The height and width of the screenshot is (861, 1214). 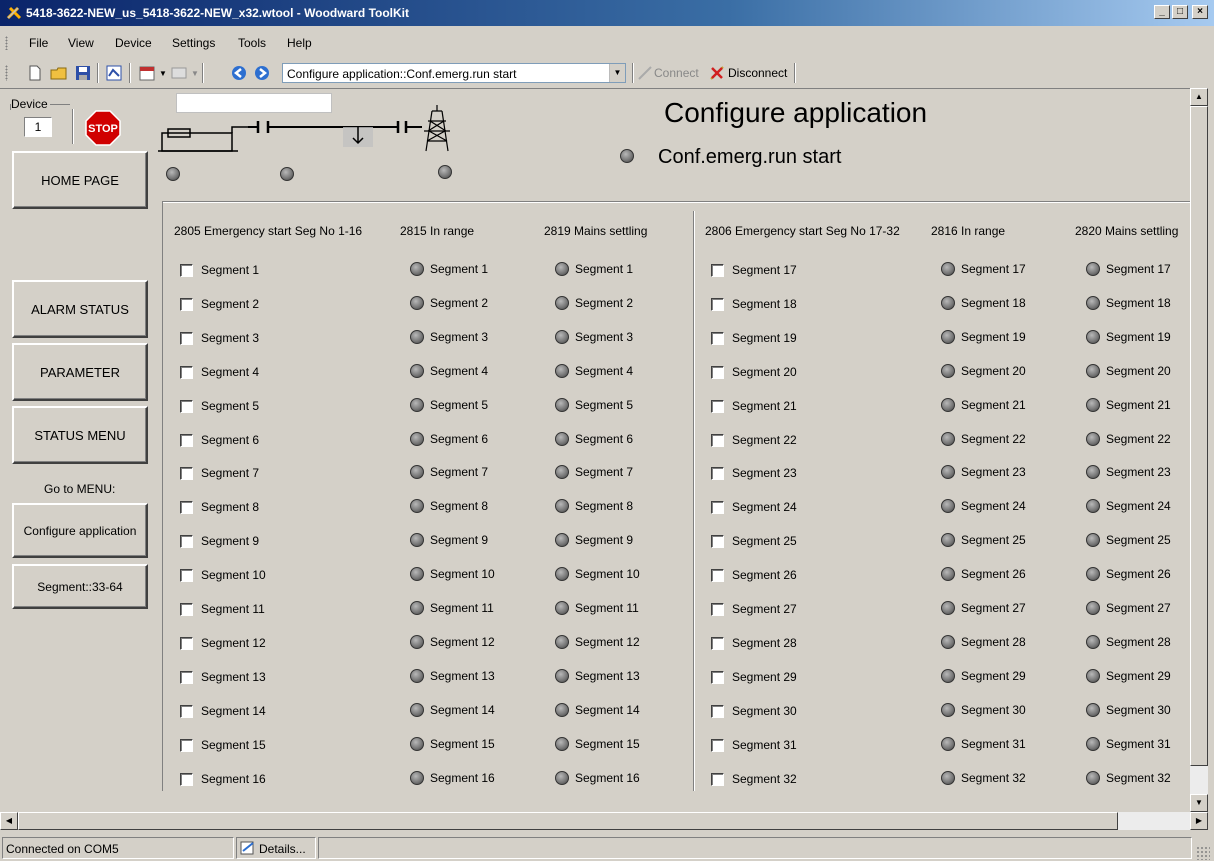 I want to click on minimize-button: _, so click(x=1162, y=12).